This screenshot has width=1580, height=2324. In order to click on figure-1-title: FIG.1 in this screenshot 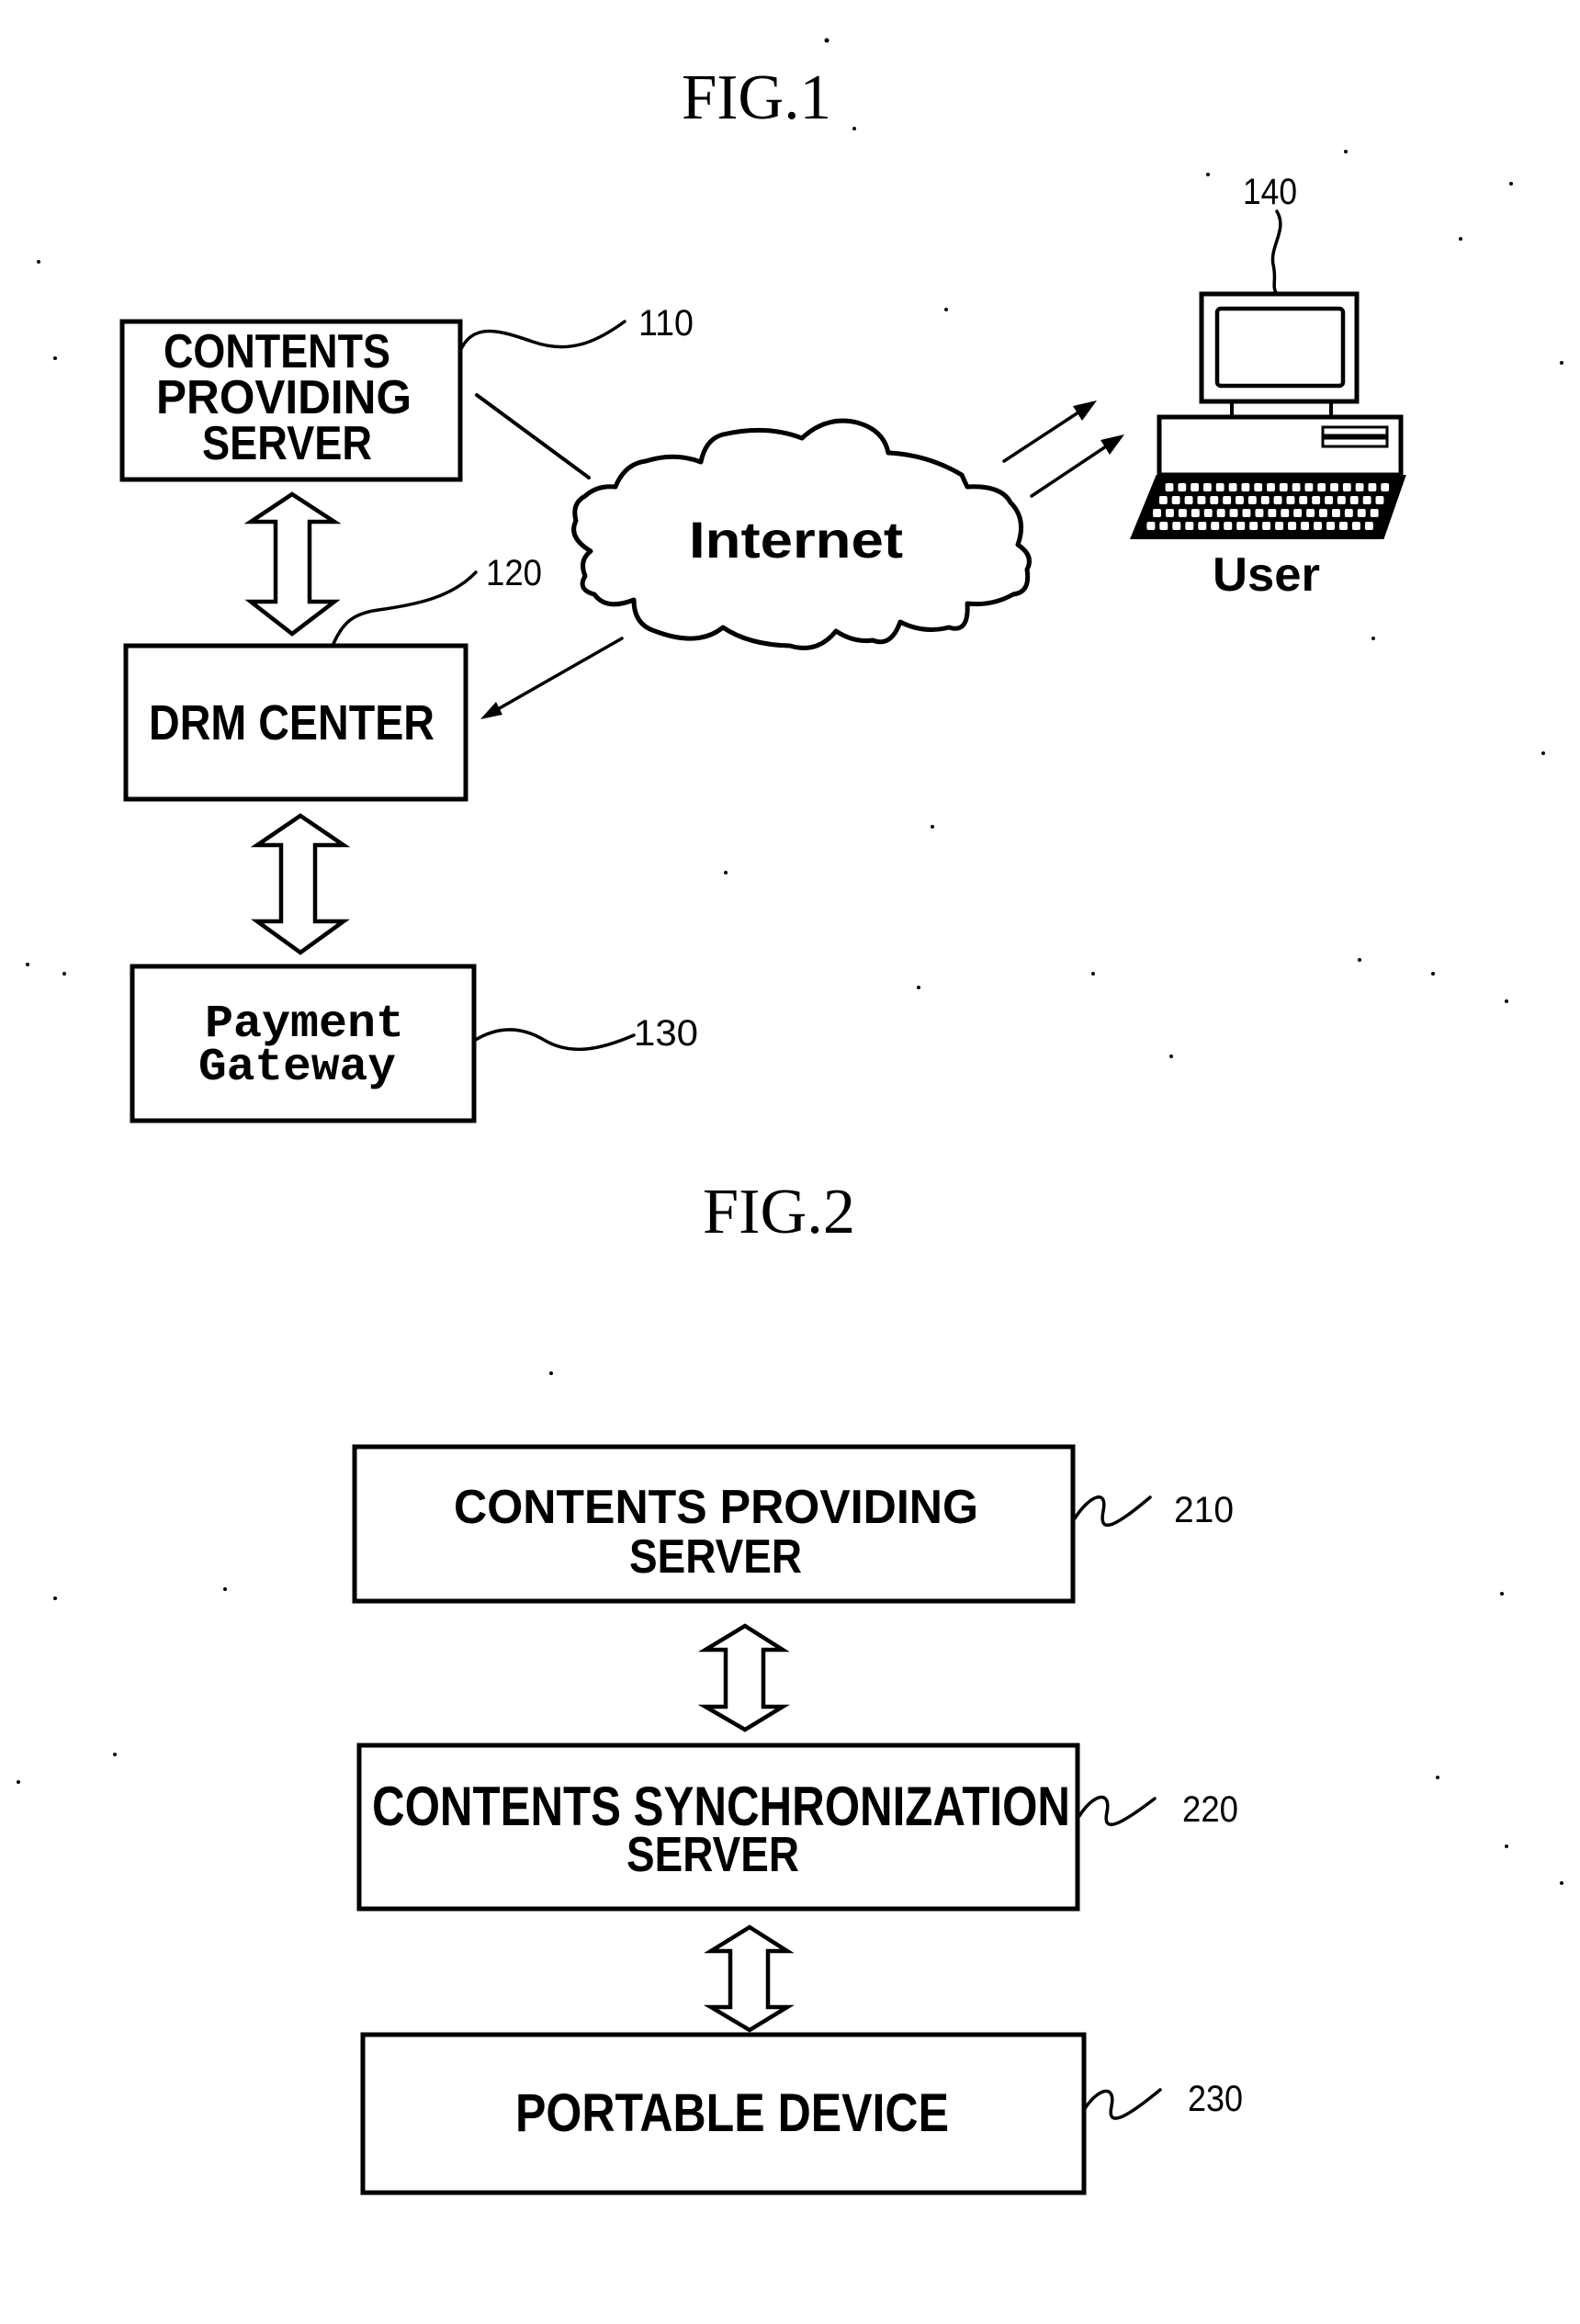, I will do `click(756, 97)`.